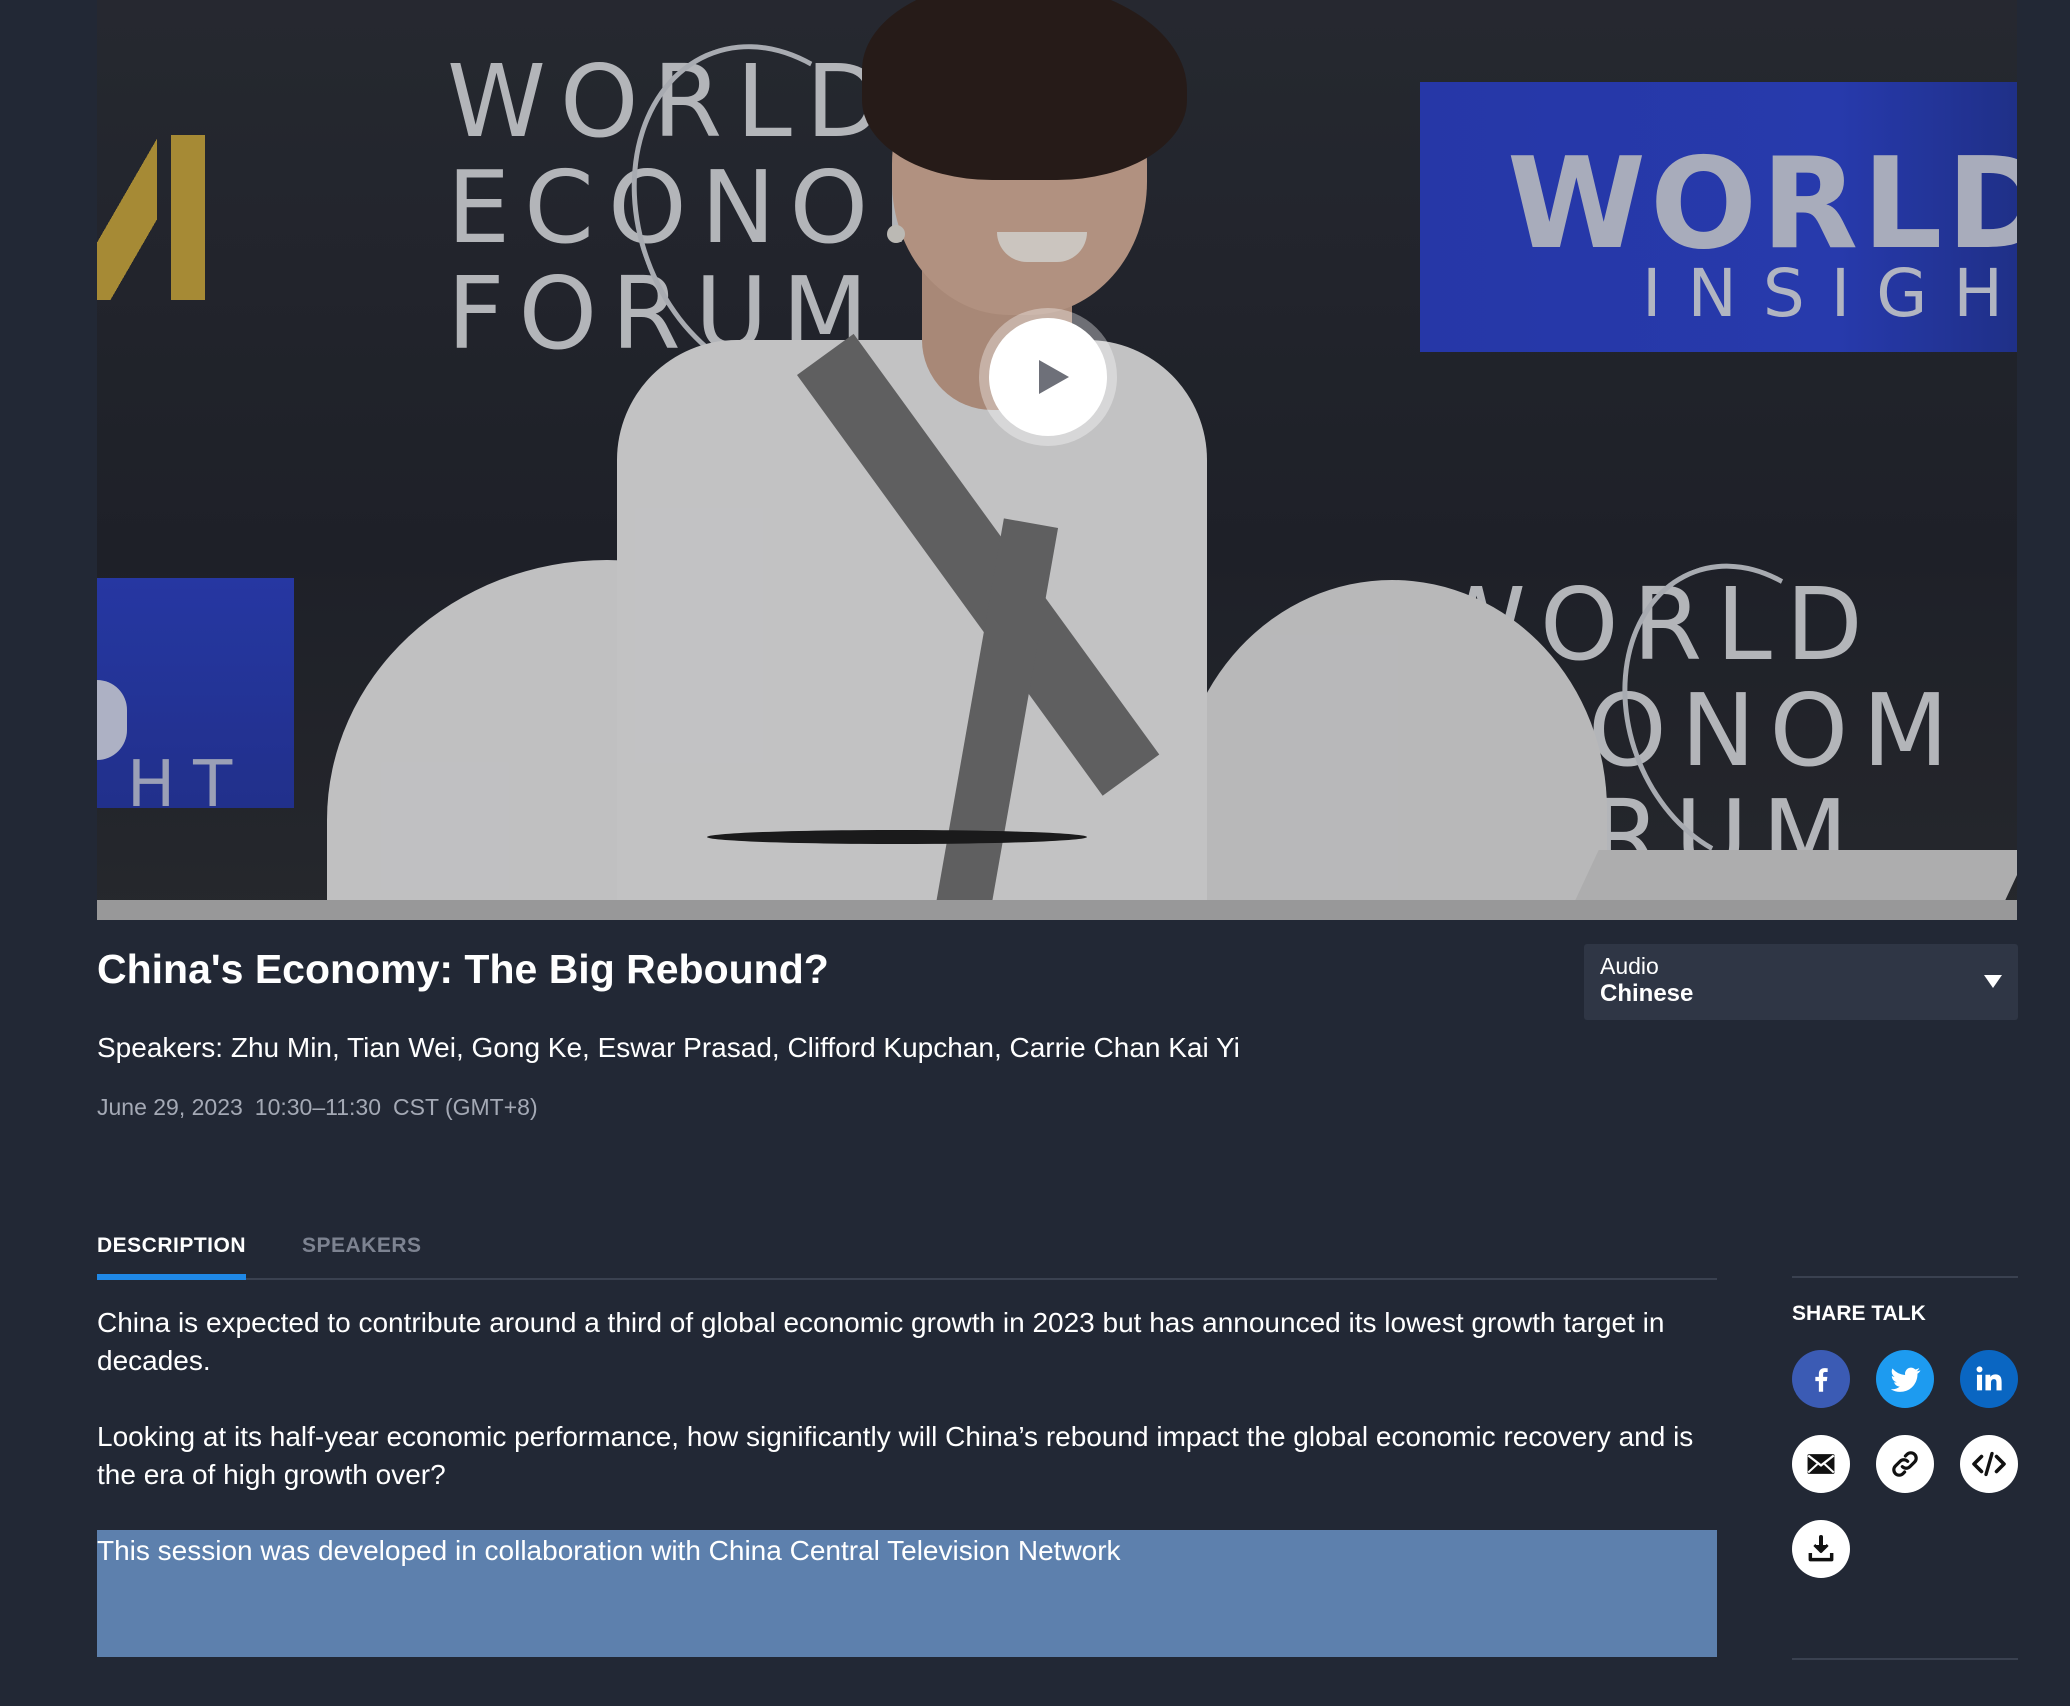 This screenshot has width=2070, height=1706. I want to click on link-icon, so click(1905, 1464).